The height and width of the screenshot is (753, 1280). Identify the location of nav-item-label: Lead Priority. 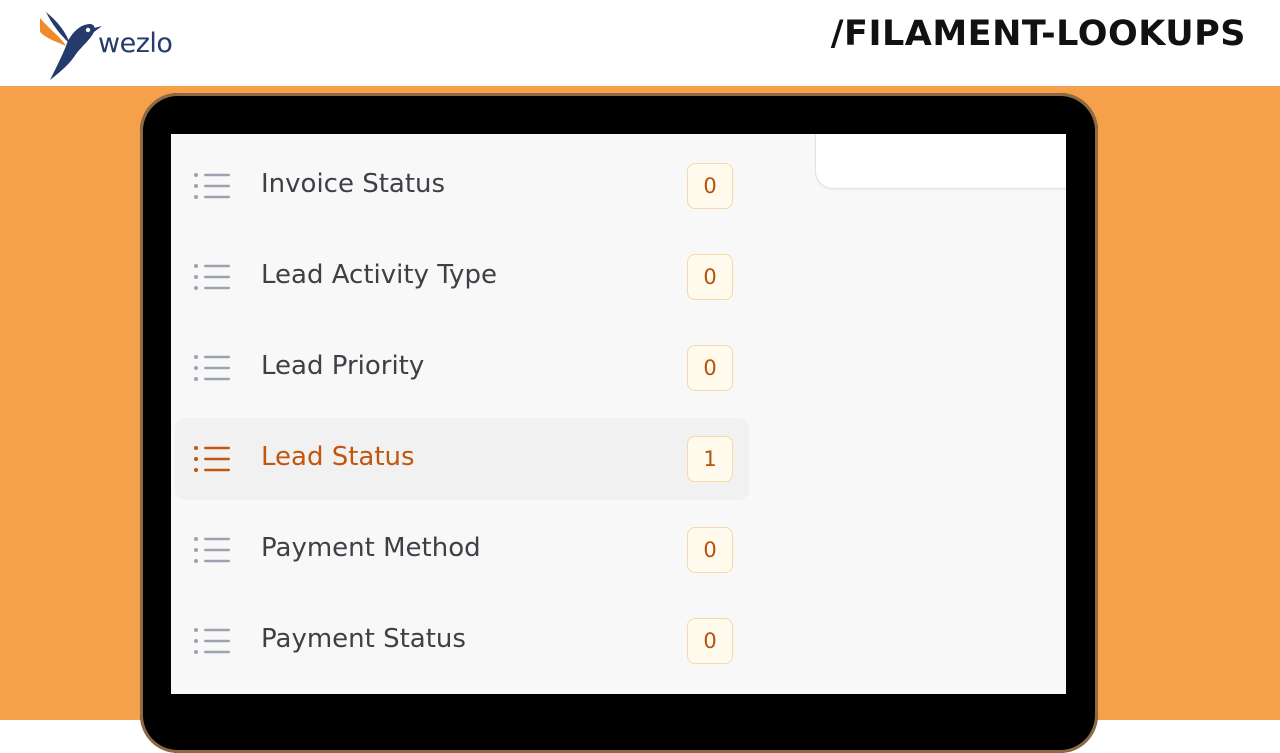
(343, 366).